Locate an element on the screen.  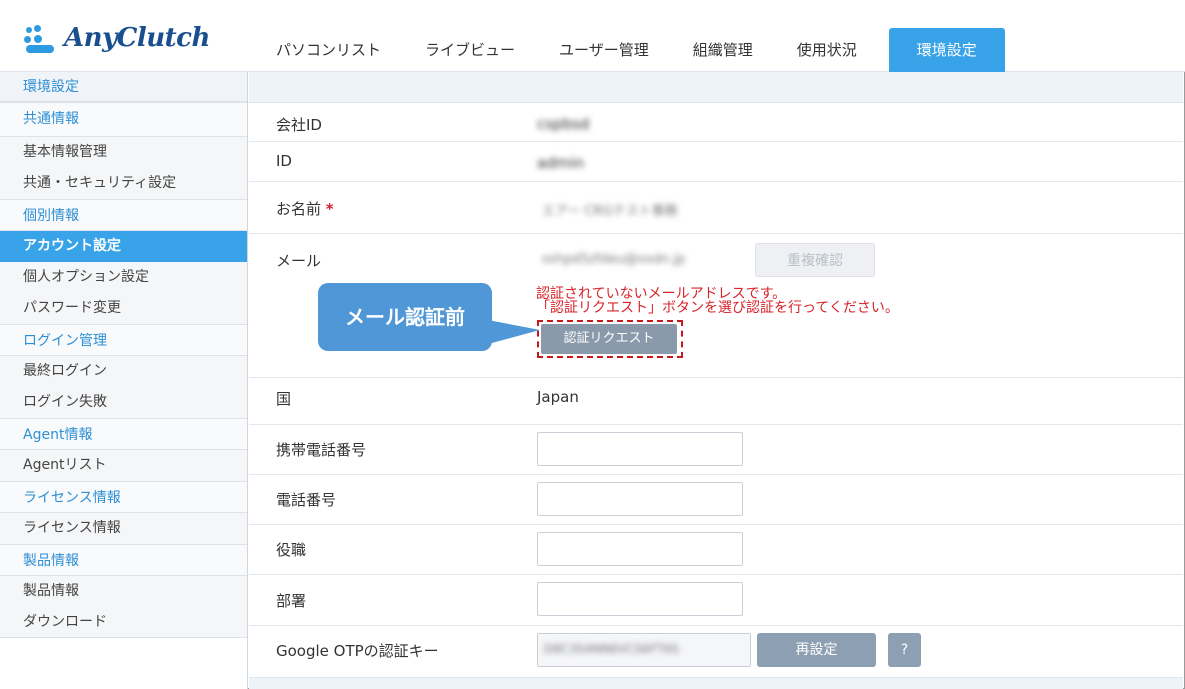
row-department: 部署 is located at coordinates (716, 600).